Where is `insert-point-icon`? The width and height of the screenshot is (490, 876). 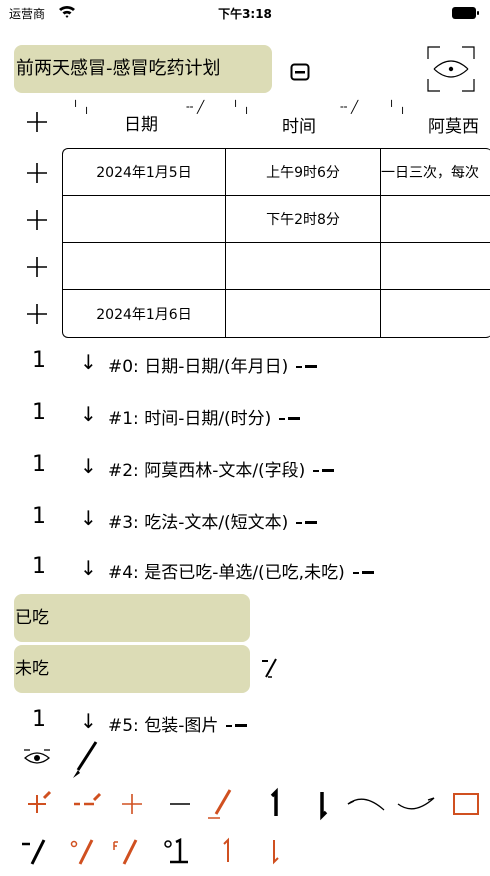 insert-point-icon is located at coordinates (40, 804).